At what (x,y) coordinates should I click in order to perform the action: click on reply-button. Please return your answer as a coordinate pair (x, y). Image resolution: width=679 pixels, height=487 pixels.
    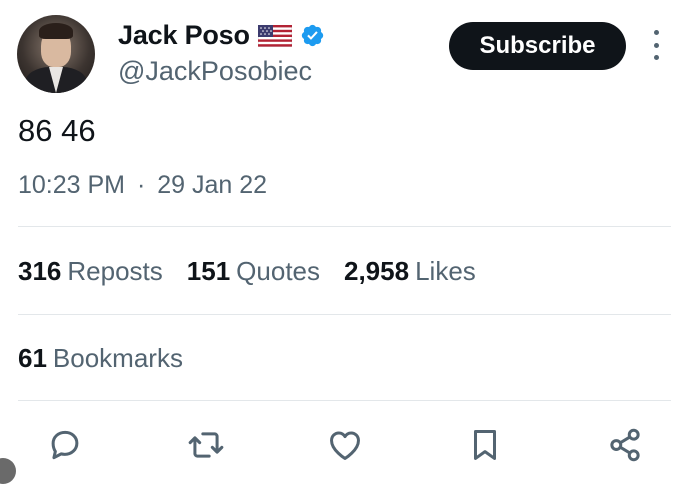
    Looking at the image, I should click on (65, 445).